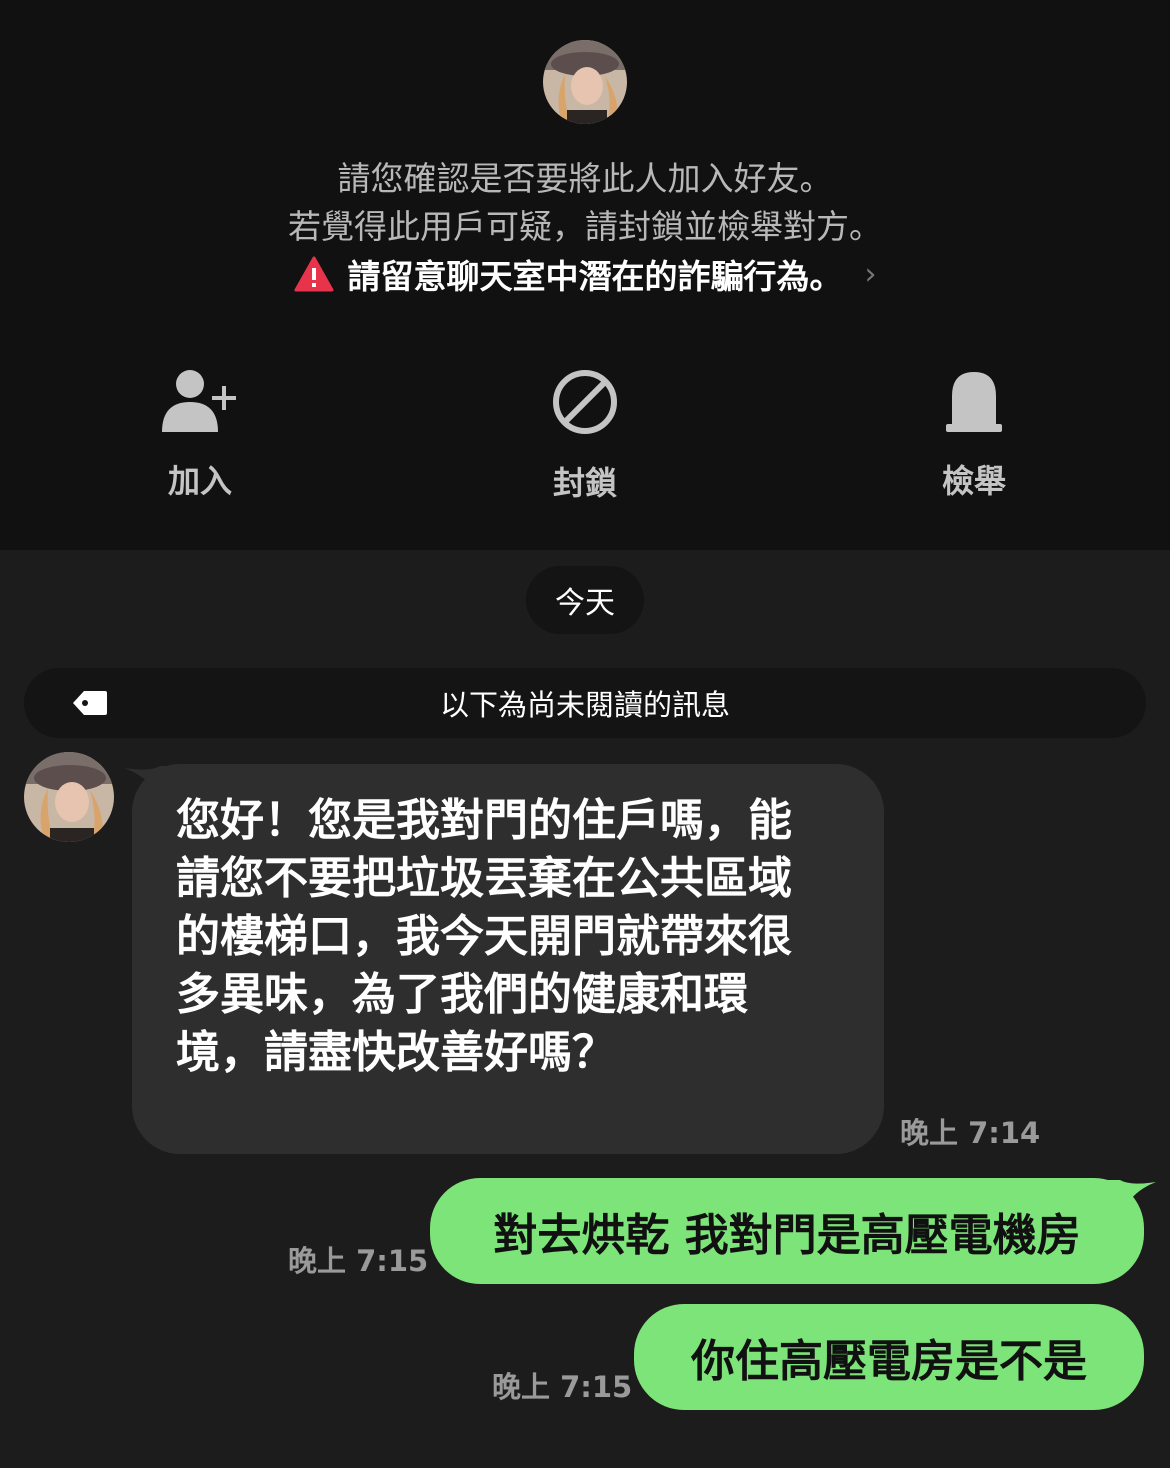 This screenshot has height=1468, width=1170. What do you see at coordinates (585, 226) in the screenshot?
I see `suspicious-user-notice: 若覺得此用戶可疑，請封鎖並檢舉對方。` at bounding box center [585, 226].